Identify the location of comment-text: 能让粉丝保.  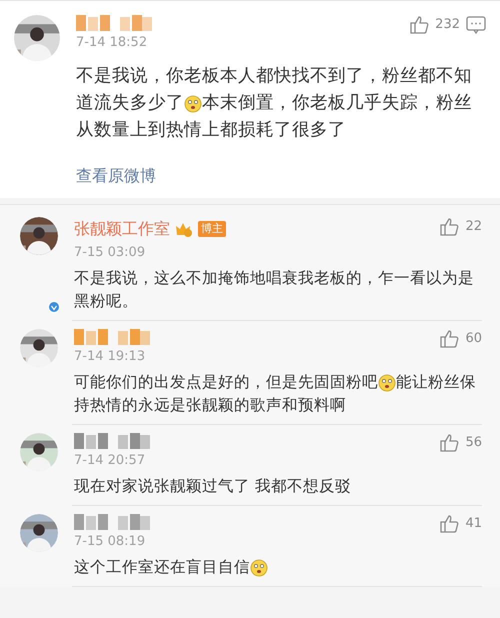
(436, 382).